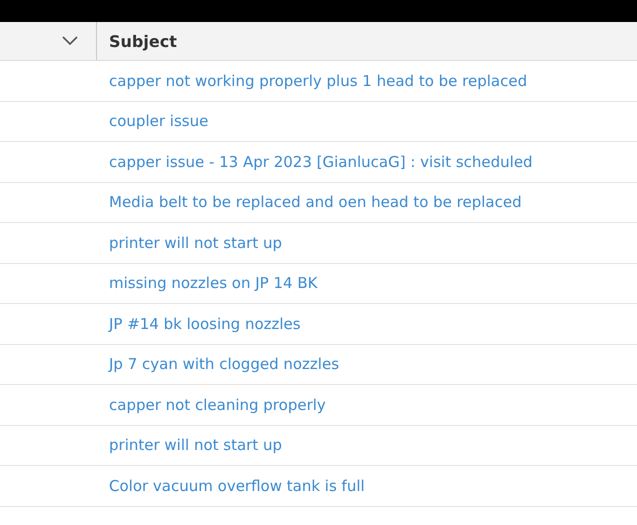  What do you see at coordinates (205, 323) in the screenshot?
I see `subject-link: JP #14 bk loosing nozzles` at bounding box center [205, 323].